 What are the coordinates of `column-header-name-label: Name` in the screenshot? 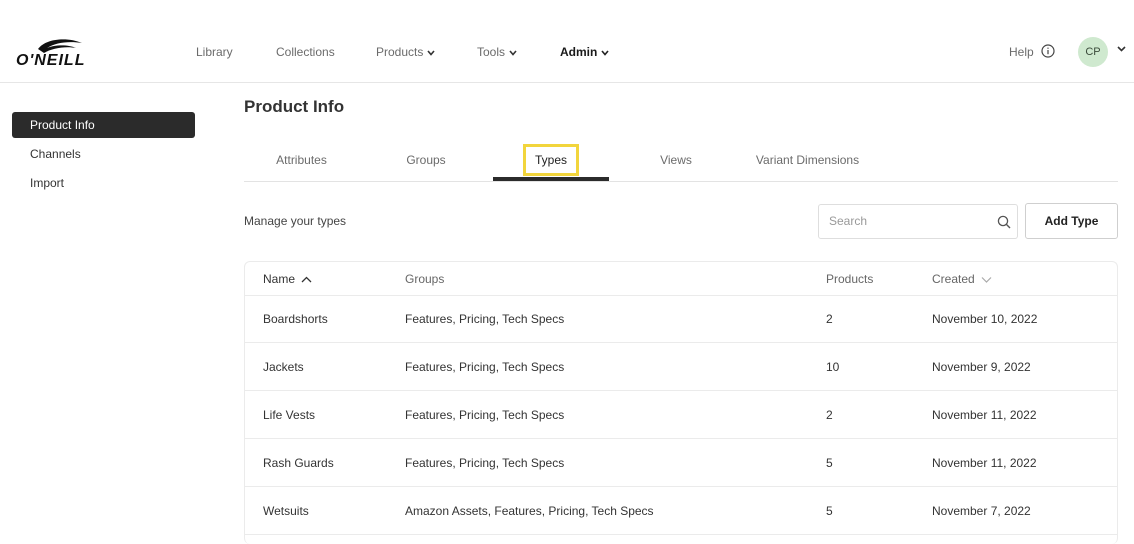 It's located at (279, 279).